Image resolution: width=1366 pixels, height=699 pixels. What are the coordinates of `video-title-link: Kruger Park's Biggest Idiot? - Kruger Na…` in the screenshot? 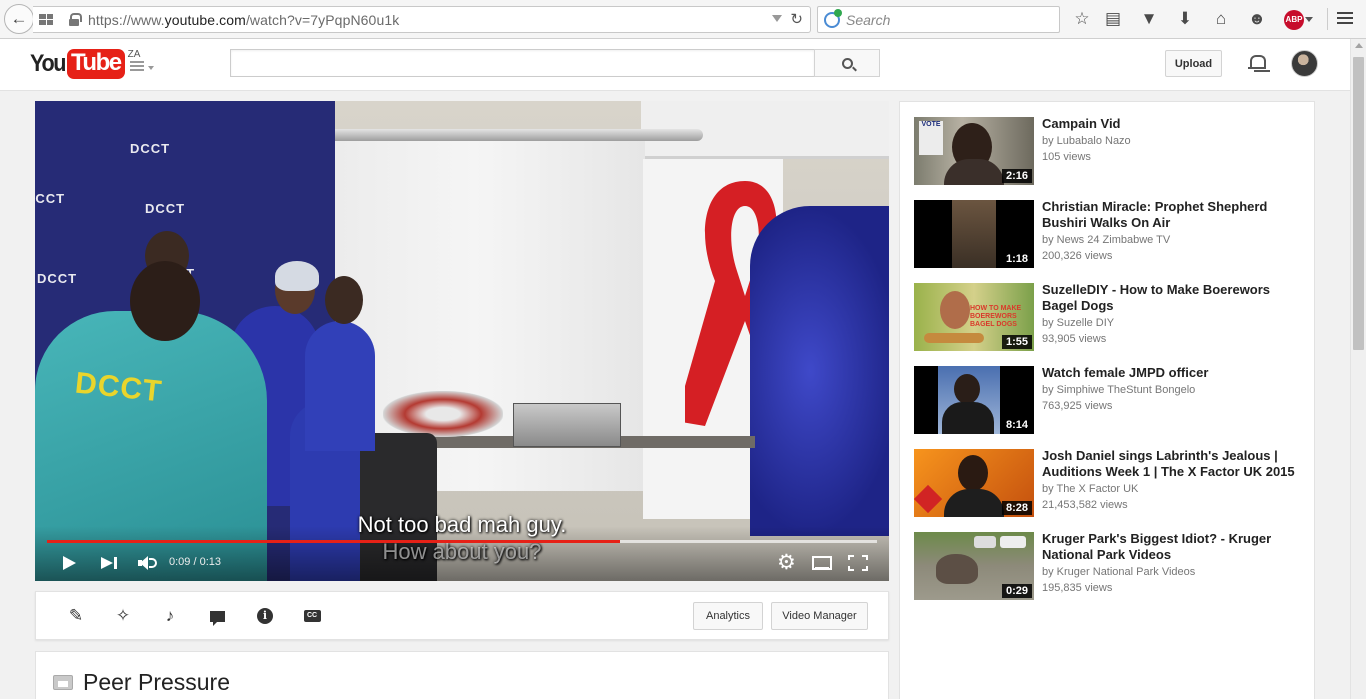 It's located at (1172, 547).